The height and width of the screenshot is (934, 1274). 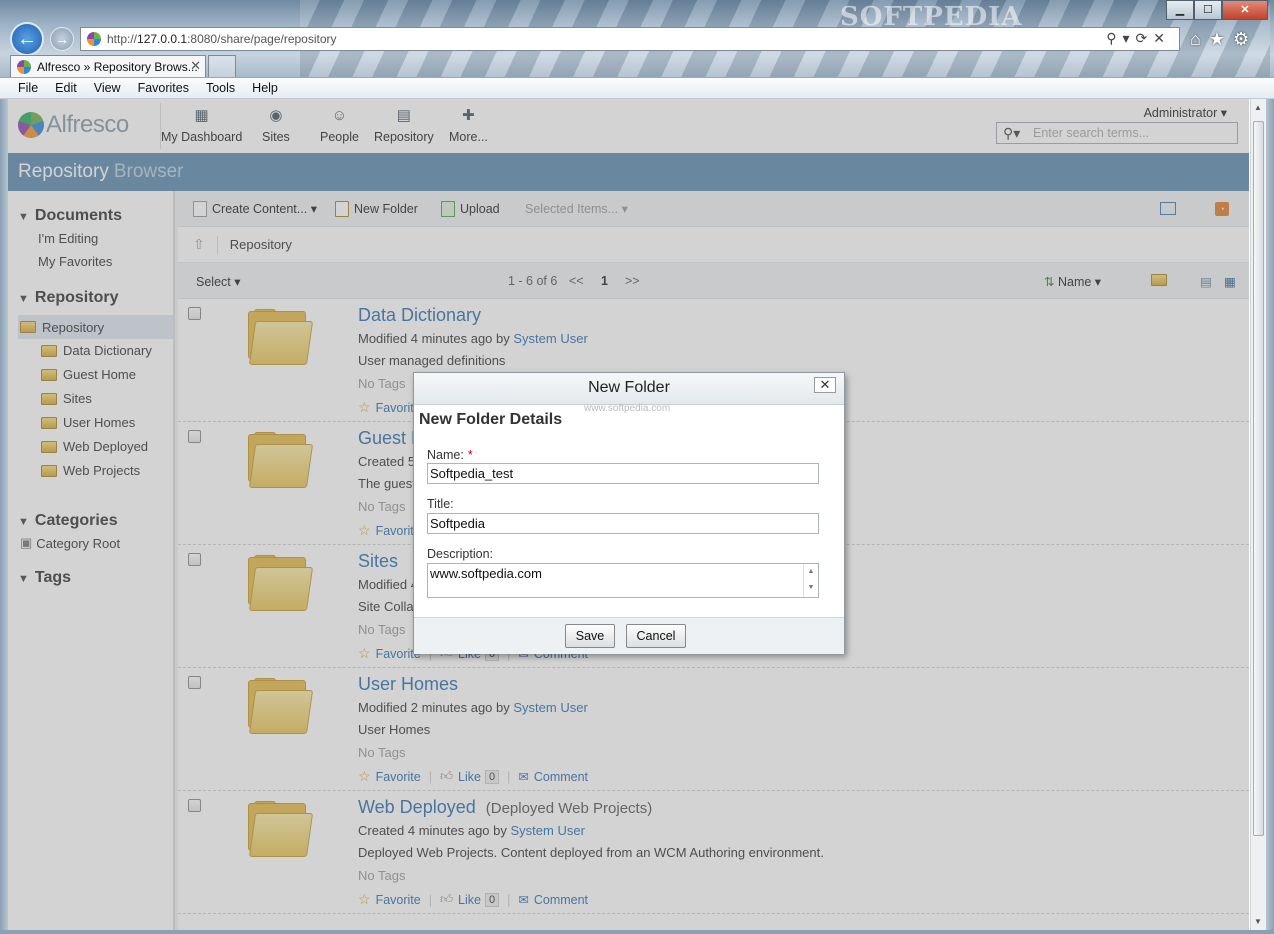 I want to click on dialog-title: New Folder, so click(x=629, y=387).